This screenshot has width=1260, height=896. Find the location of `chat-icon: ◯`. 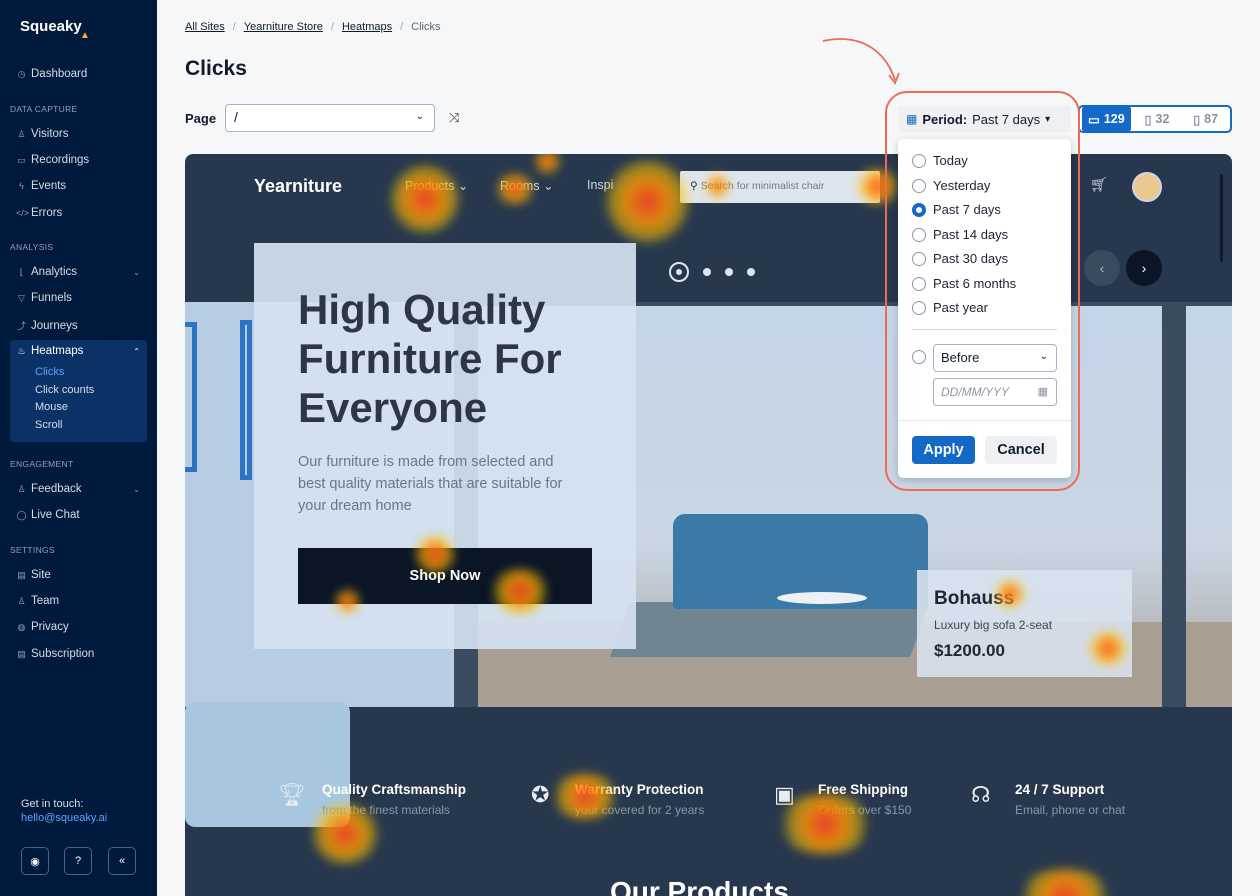

chat-icon: ◯ is located at coordinates (21, 514).